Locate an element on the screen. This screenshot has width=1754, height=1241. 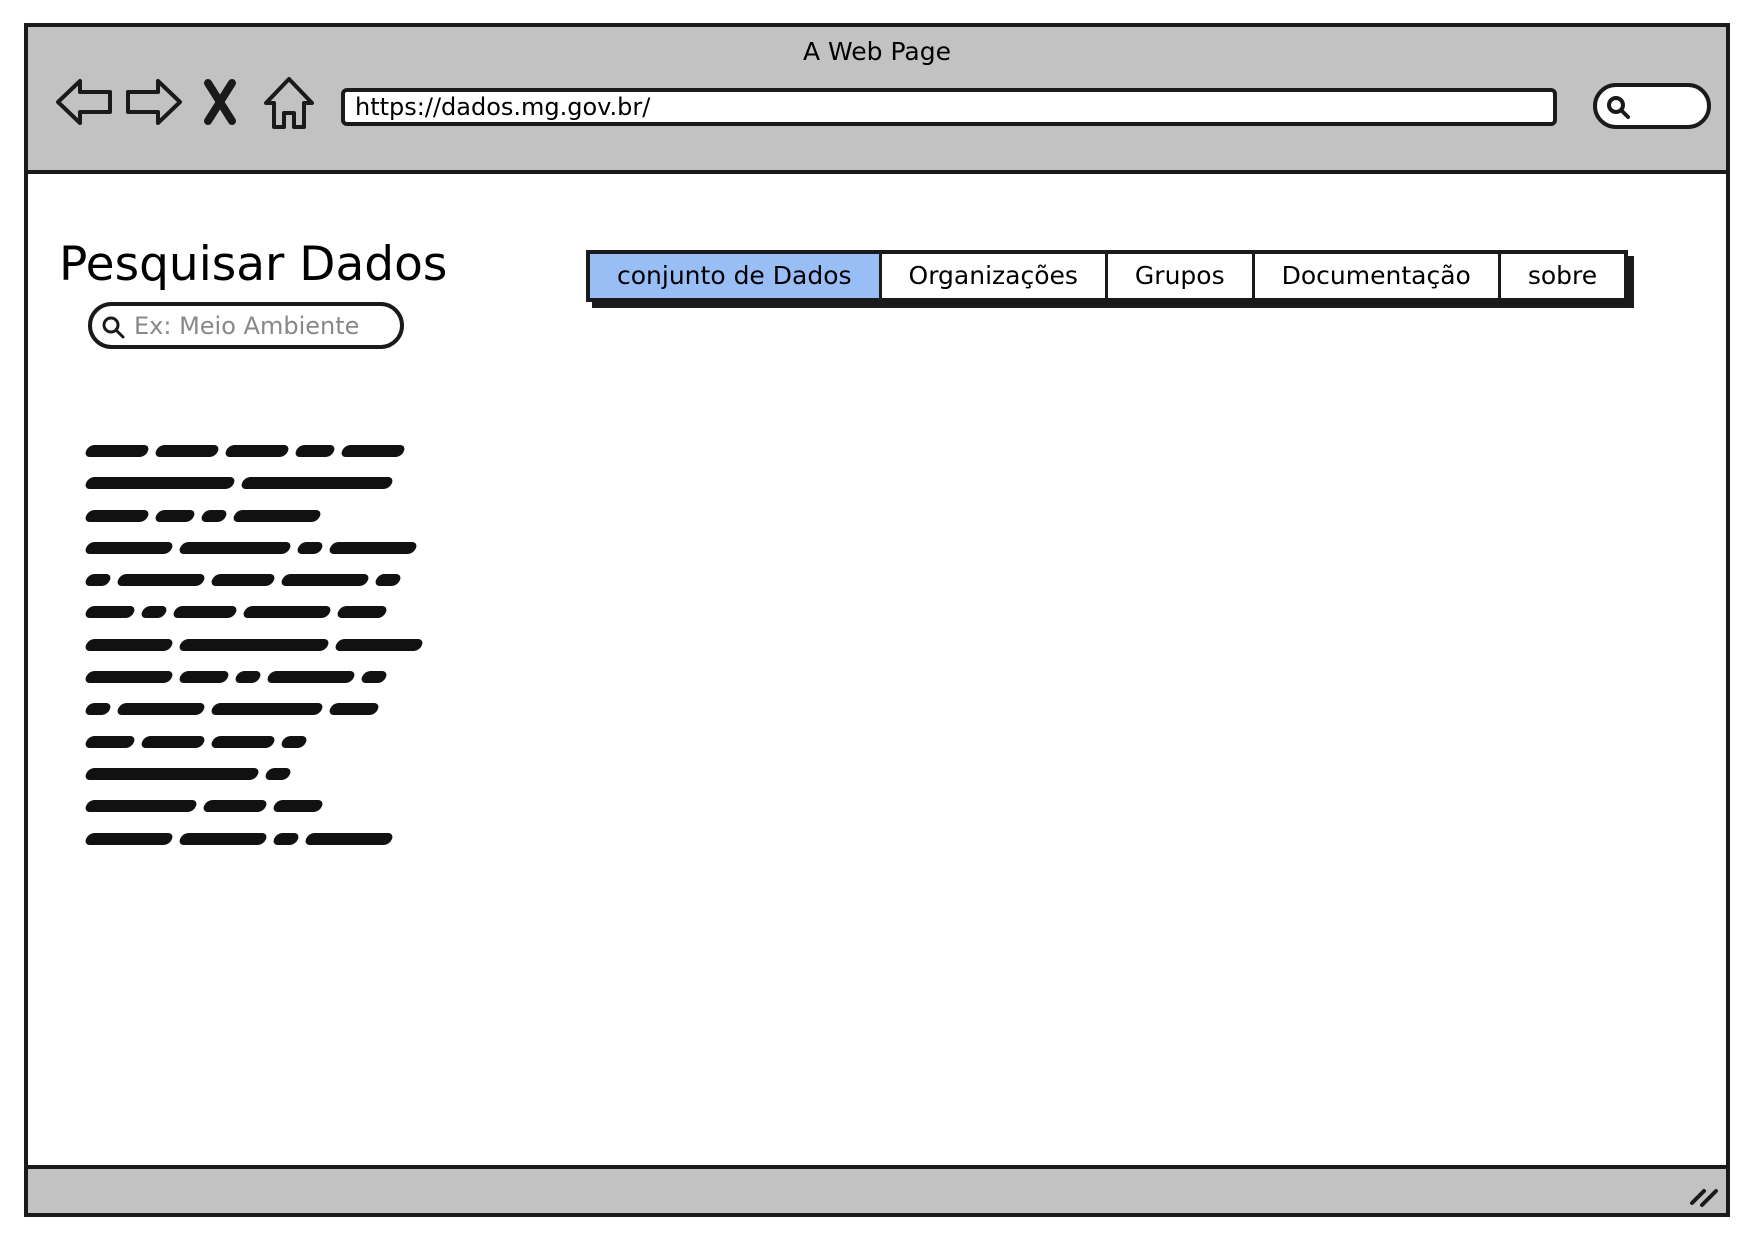
address-bar: https://dados.mg.gov.br/ is located at coordinates (949, 107).